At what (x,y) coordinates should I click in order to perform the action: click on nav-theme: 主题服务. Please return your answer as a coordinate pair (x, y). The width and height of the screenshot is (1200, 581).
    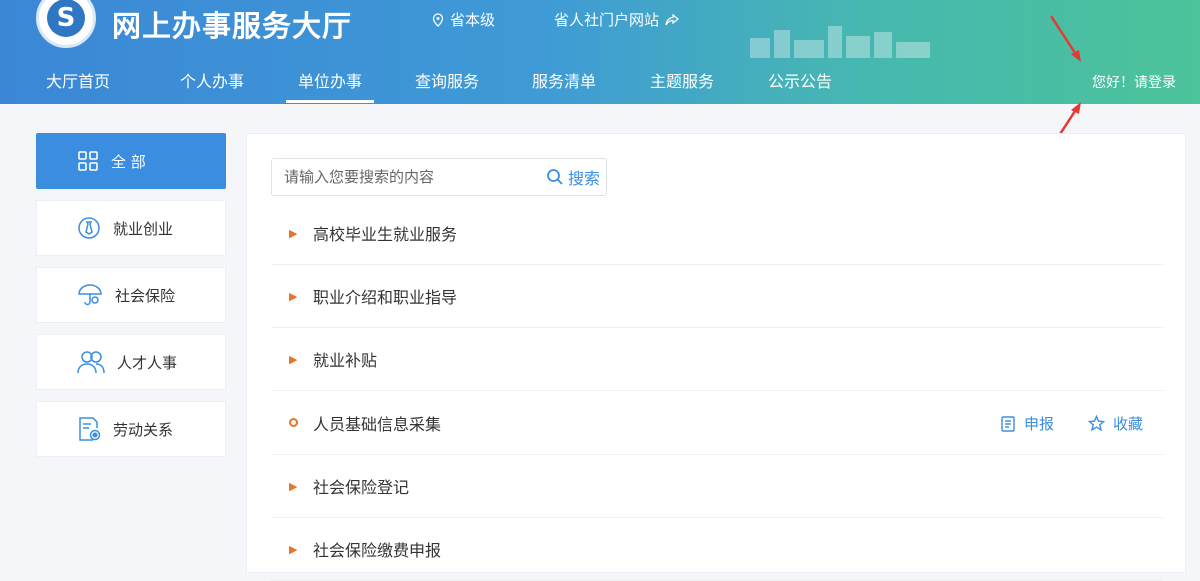
    Looking at the image, I should click on (682, 80).